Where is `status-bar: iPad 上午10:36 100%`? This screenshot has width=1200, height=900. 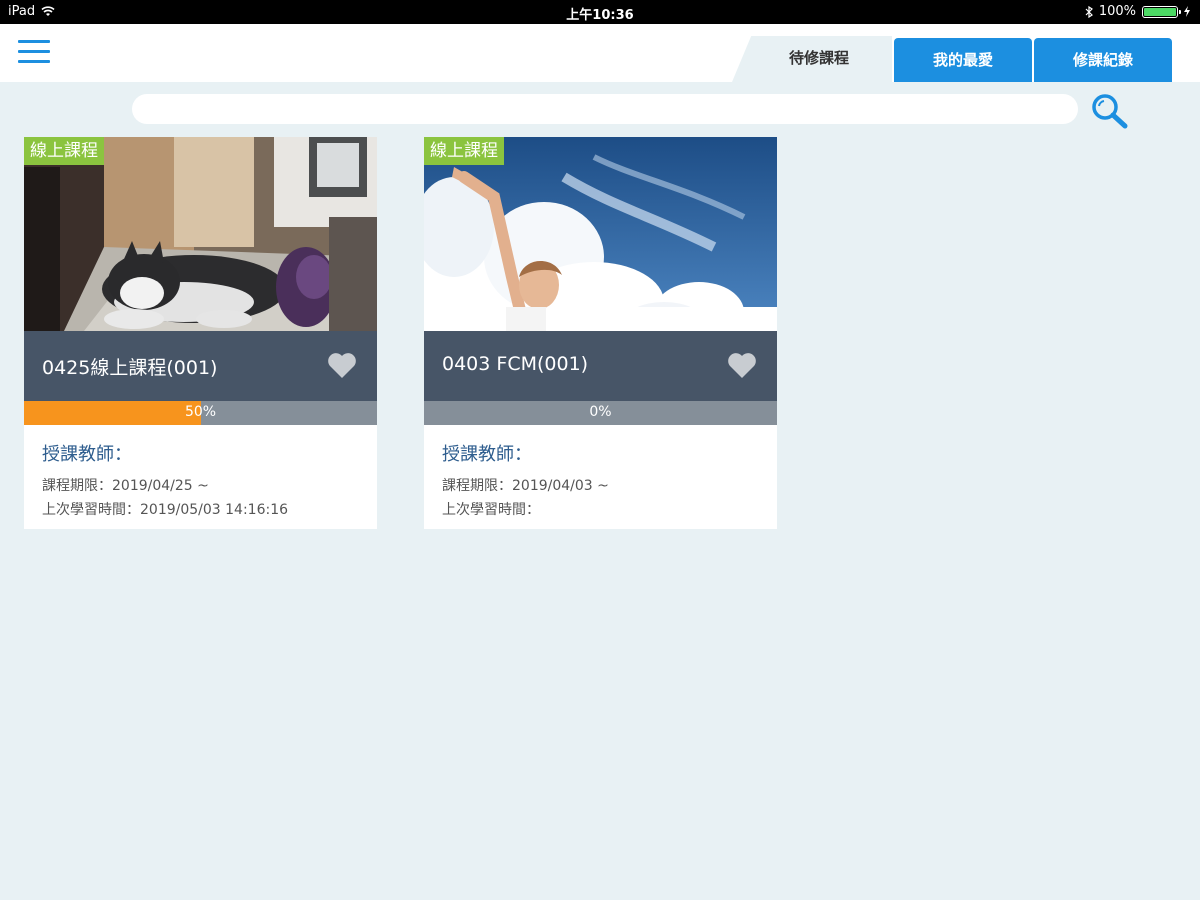 status-bar: iPad 上午10:36 100% is located at coordinates (600, 12).